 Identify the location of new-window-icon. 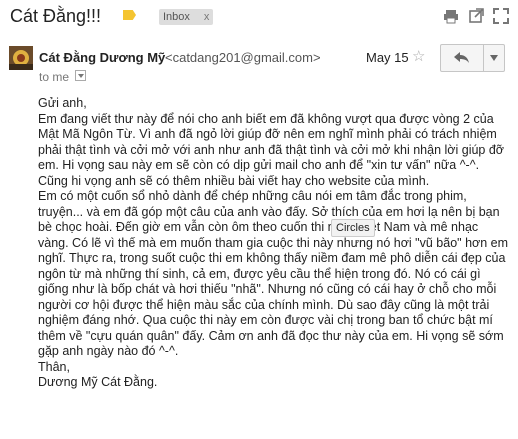
(476, 16).